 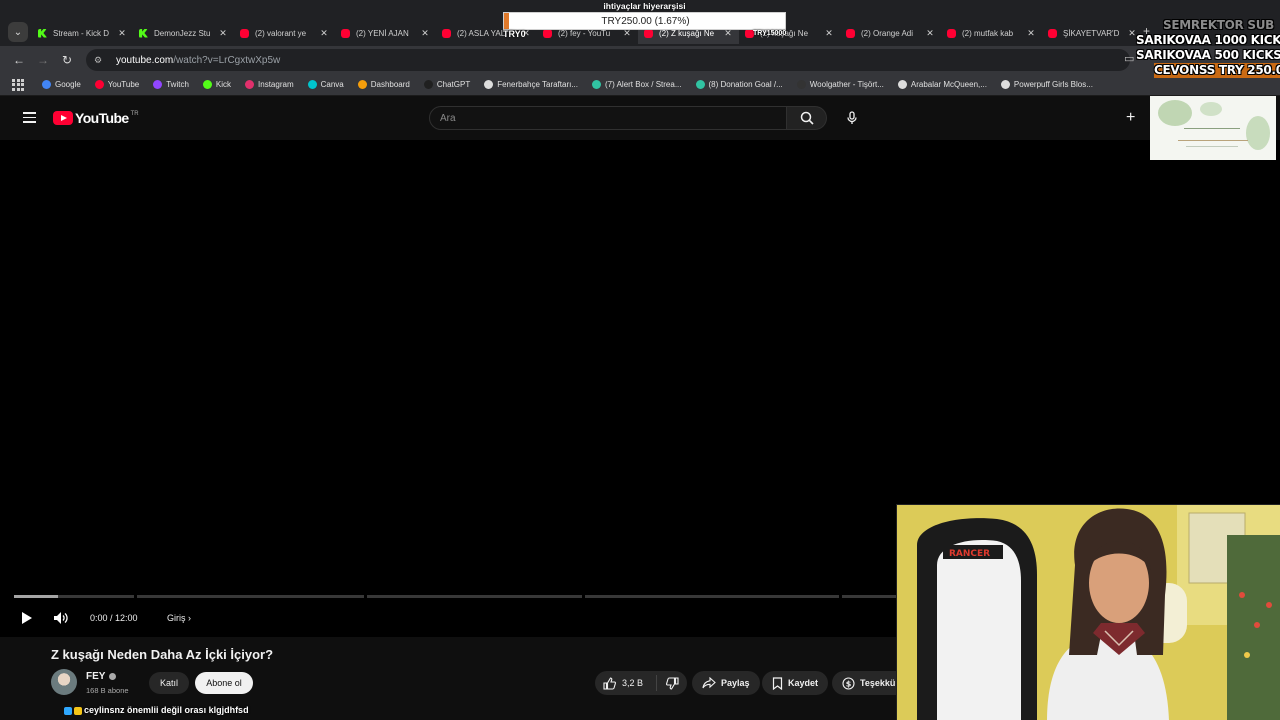 What do you see at coordinates (224, 683) in the screenshot?
I see `subscribe-button: Abone ol` at bounding box center [224, 683].